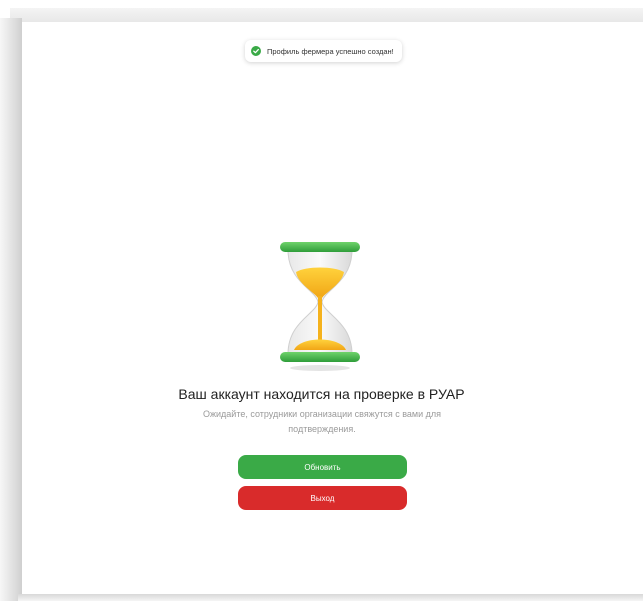 This screenshot has width=643, height=601. What do you see at coordinates (330, 51) in the screenshot?
I see `toast-message: Профиль фермера успешно создан!` at bounding box center [330, 51].